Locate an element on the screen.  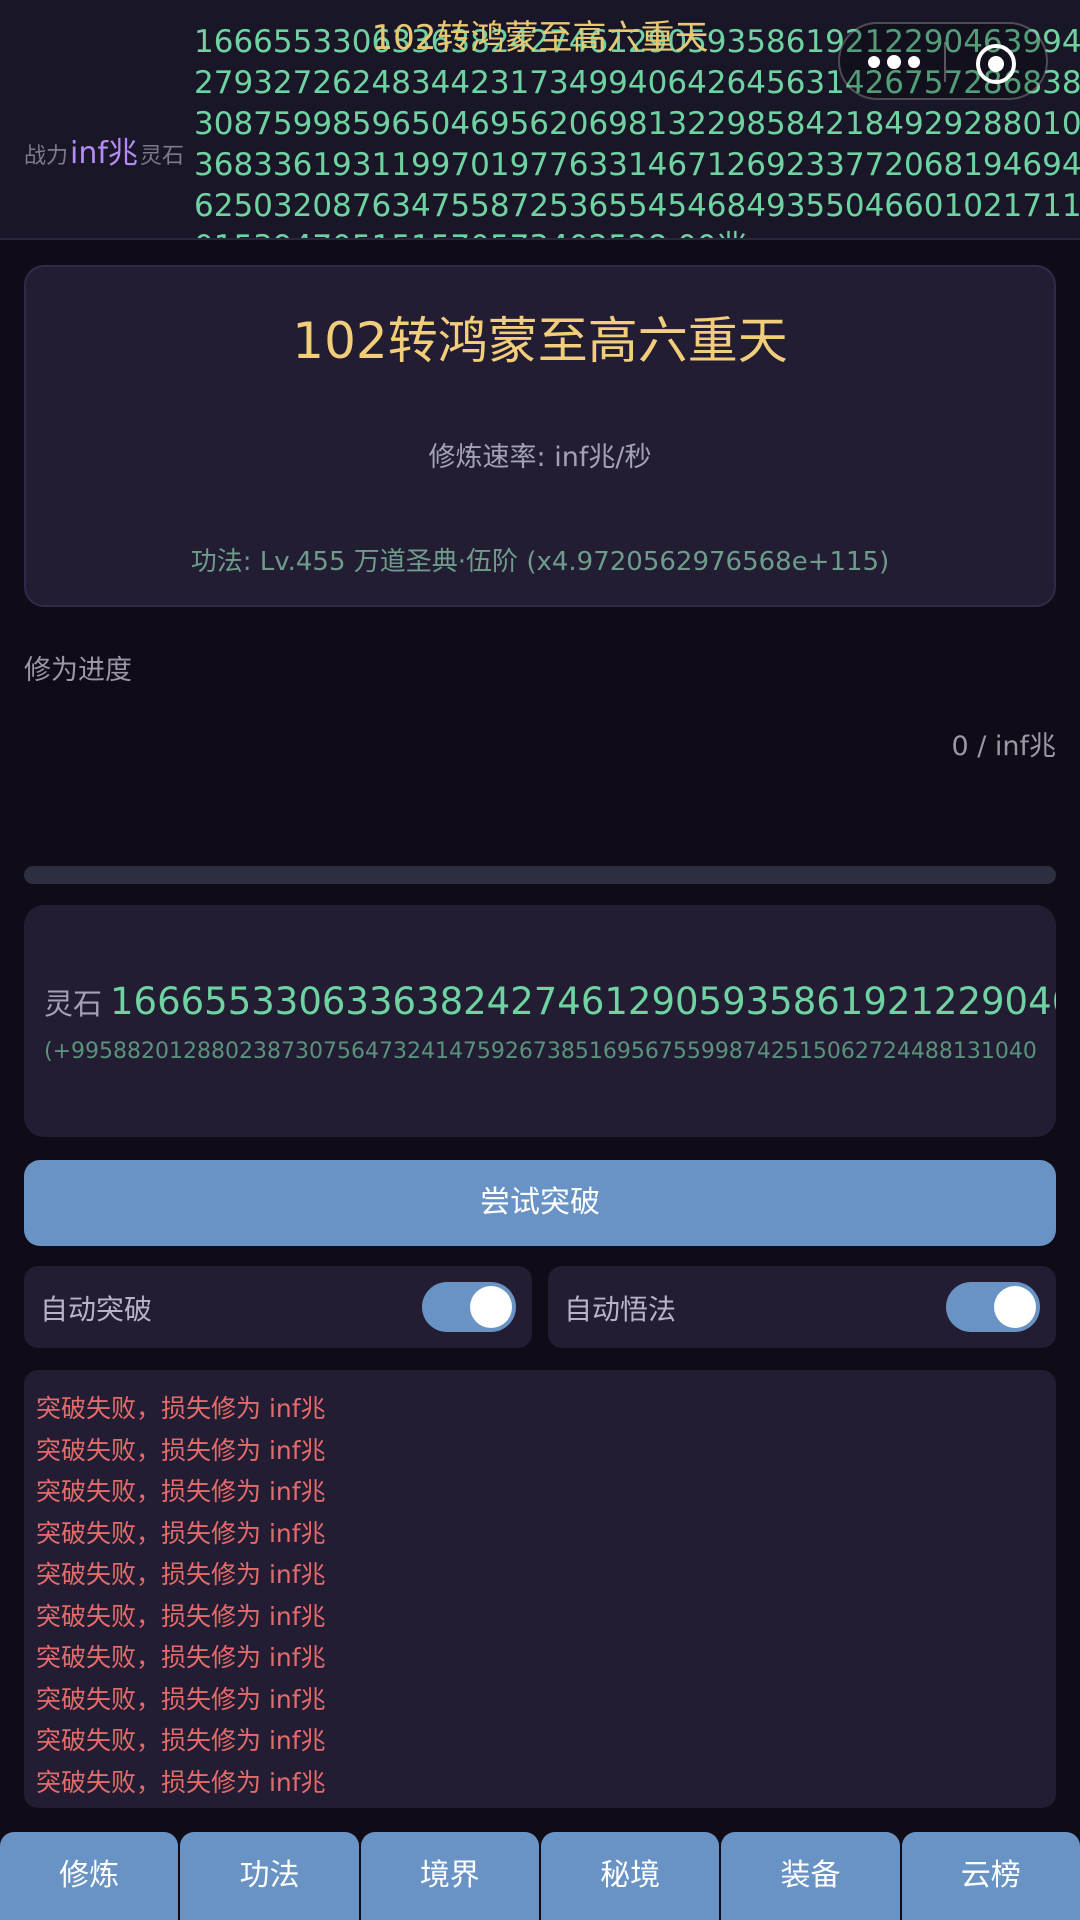
progress-value: 0 / inf兆 is located at coordinates (1003, 746).